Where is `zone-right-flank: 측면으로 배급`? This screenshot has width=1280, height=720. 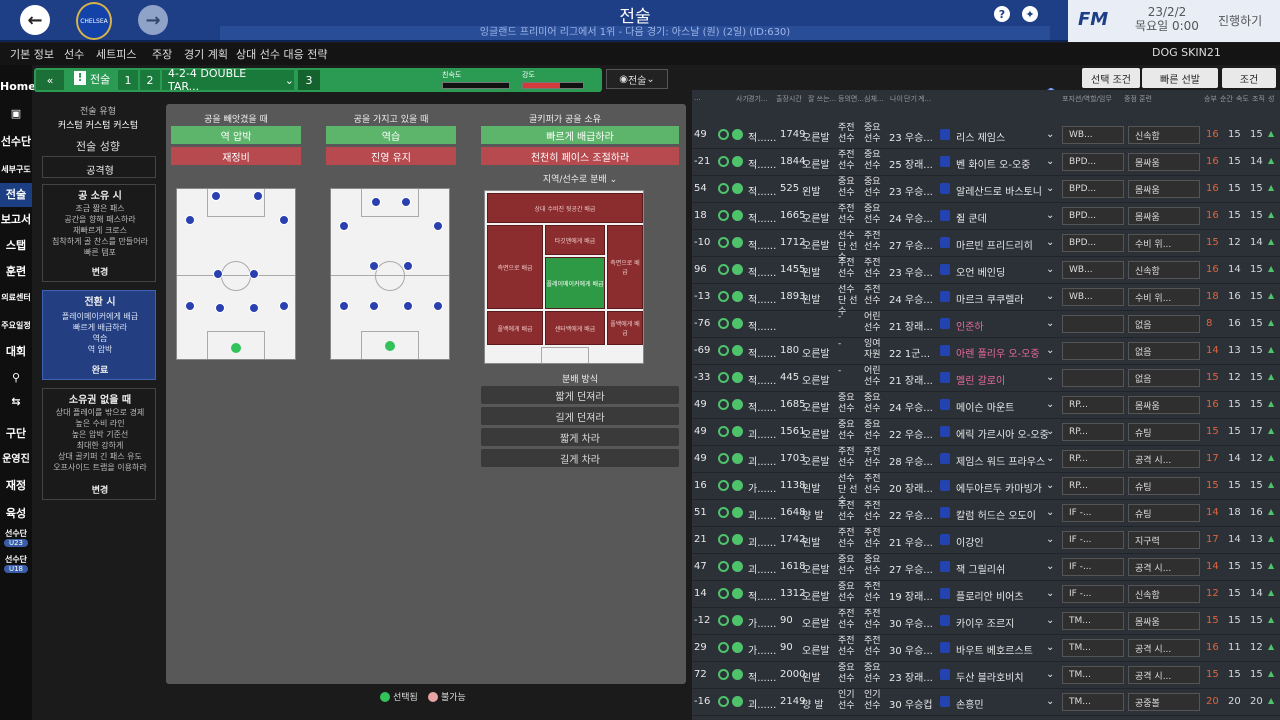
zone-right-flank: 측면으로 배급 is located at coordinates (625, 267).